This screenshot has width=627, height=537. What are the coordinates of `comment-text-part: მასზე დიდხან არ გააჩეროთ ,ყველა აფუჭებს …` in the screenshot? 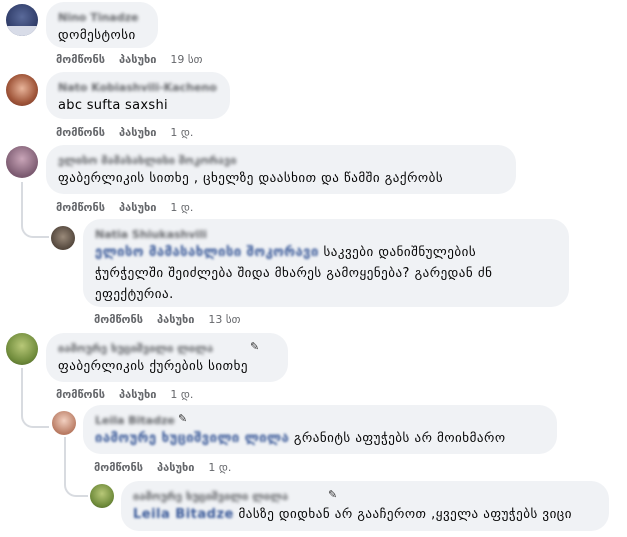 It's located at (405, 514).